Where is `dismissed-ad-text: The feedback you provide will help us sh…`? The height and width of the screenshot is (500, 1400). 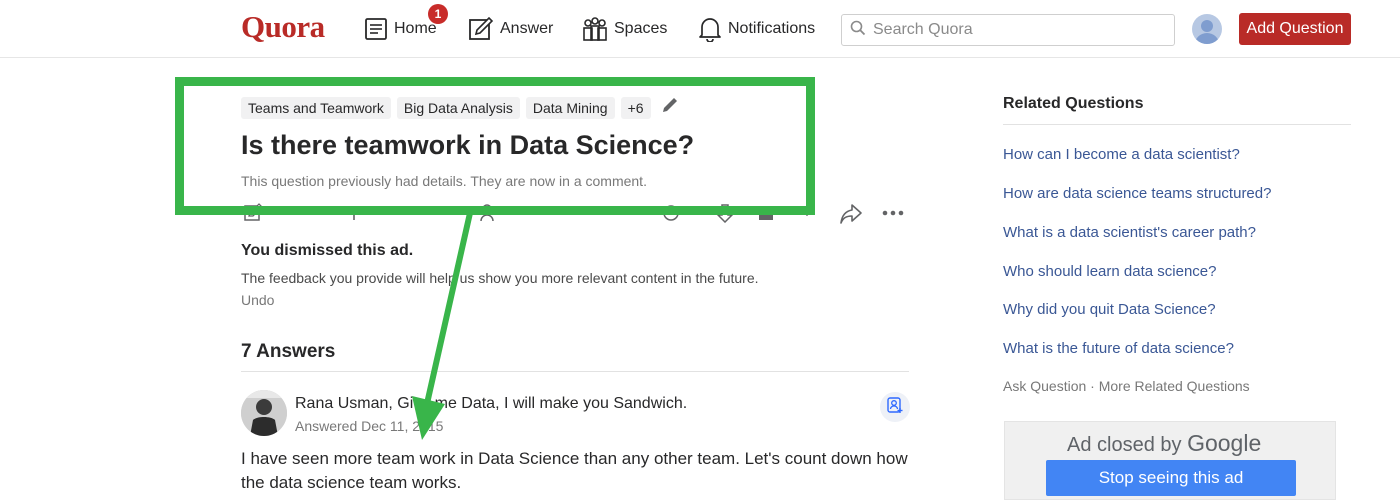 dismissed-ad-text: The feedback you provide will help us sh… is located at coordinates (500, 278).